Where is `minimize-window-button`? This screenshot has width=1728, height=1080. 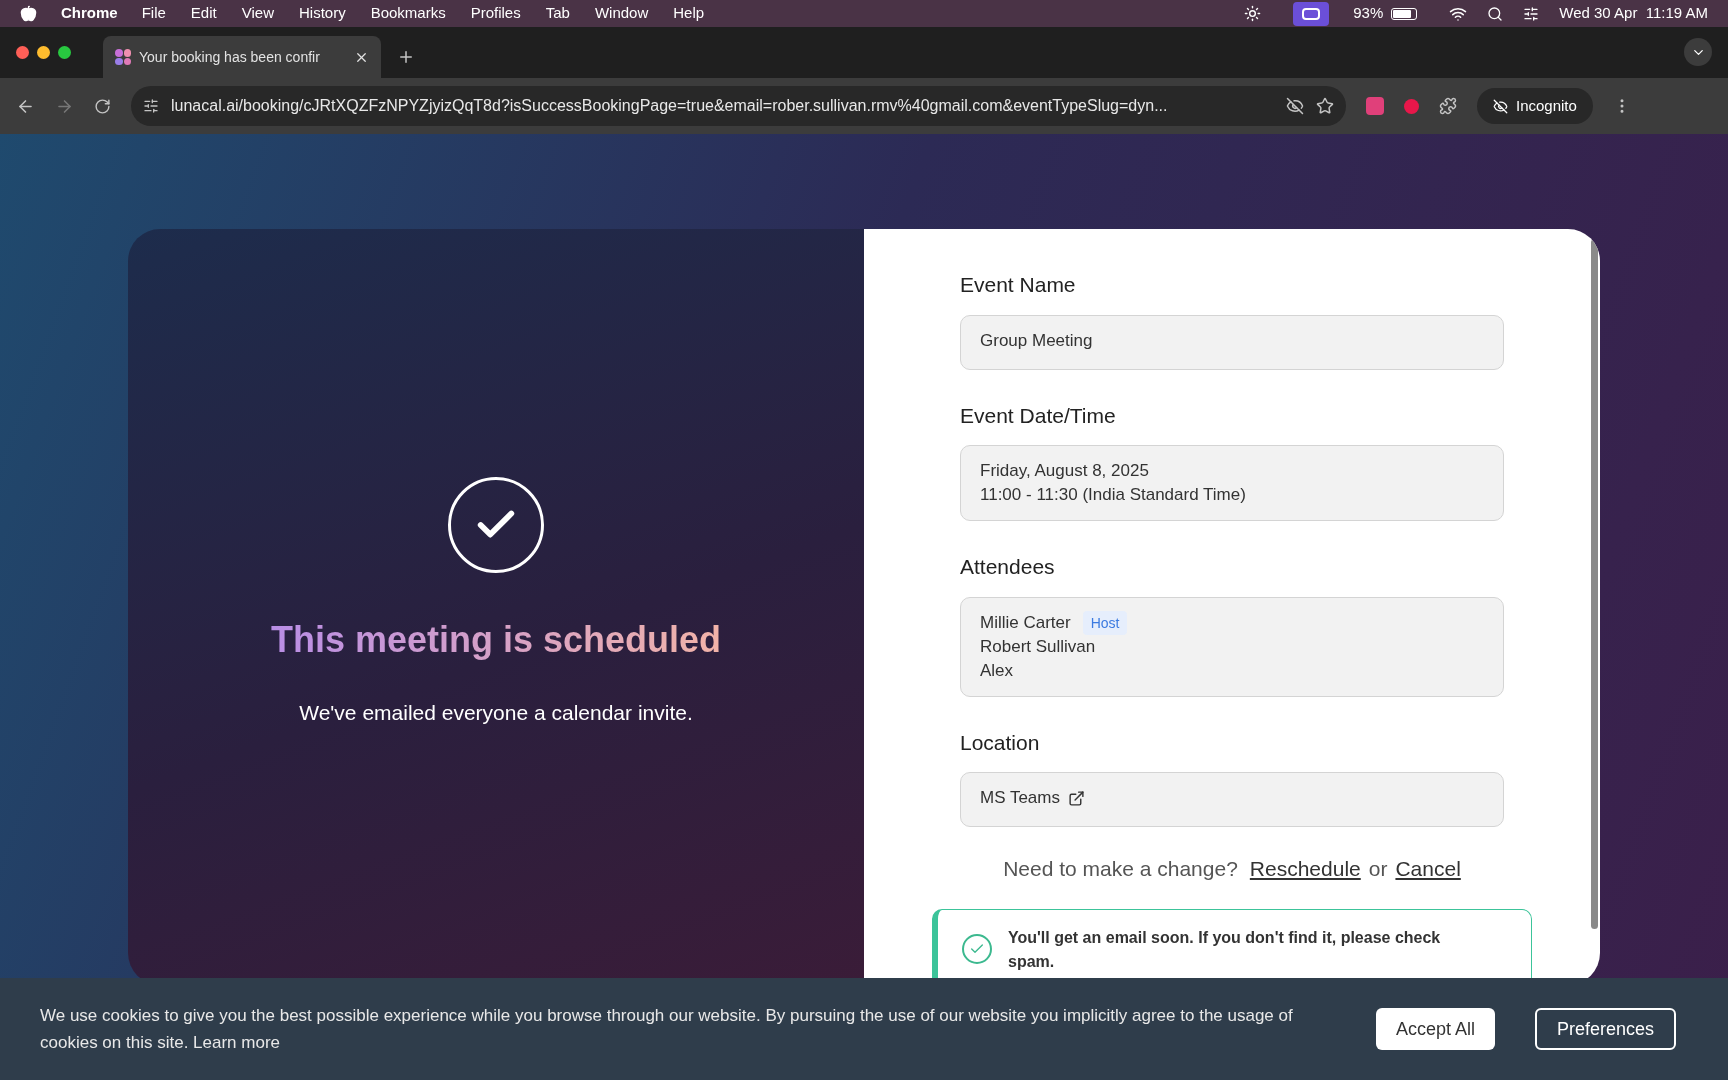 minimize-window-button is located at coordinates (43, 52).